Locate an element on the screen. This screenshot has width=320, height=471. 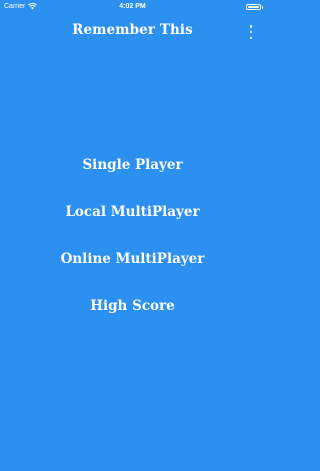
page-title: Remember This is located at coordinates (132, 30).